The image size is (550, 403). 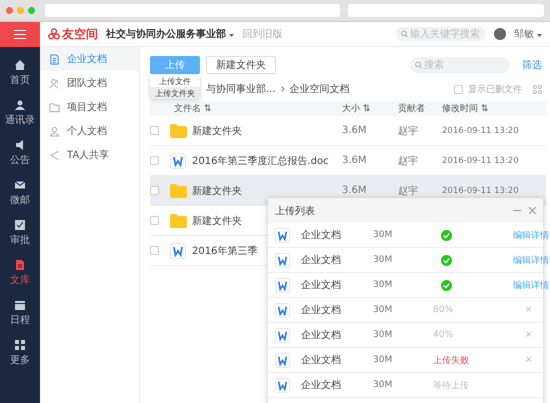 I want to click on nav-item: 更多, so click(x=20, y=353).